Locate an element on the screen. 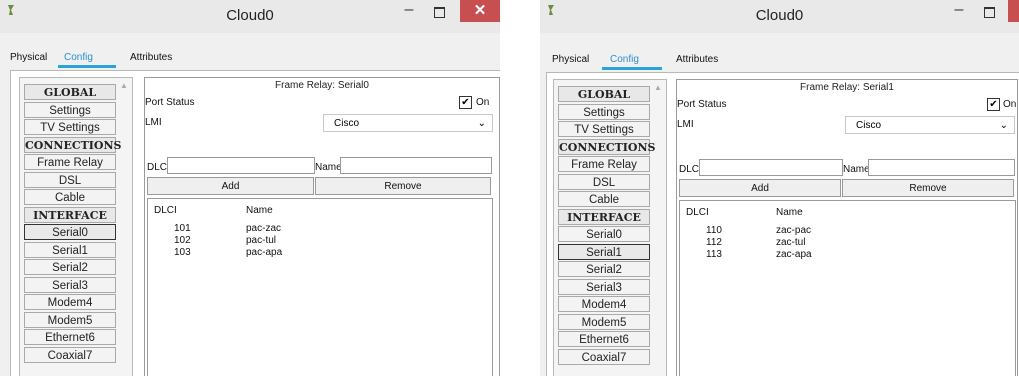 This screenshot has width=1019, height=376. dlci-cell: 102 is located at coordinates (182, 240).